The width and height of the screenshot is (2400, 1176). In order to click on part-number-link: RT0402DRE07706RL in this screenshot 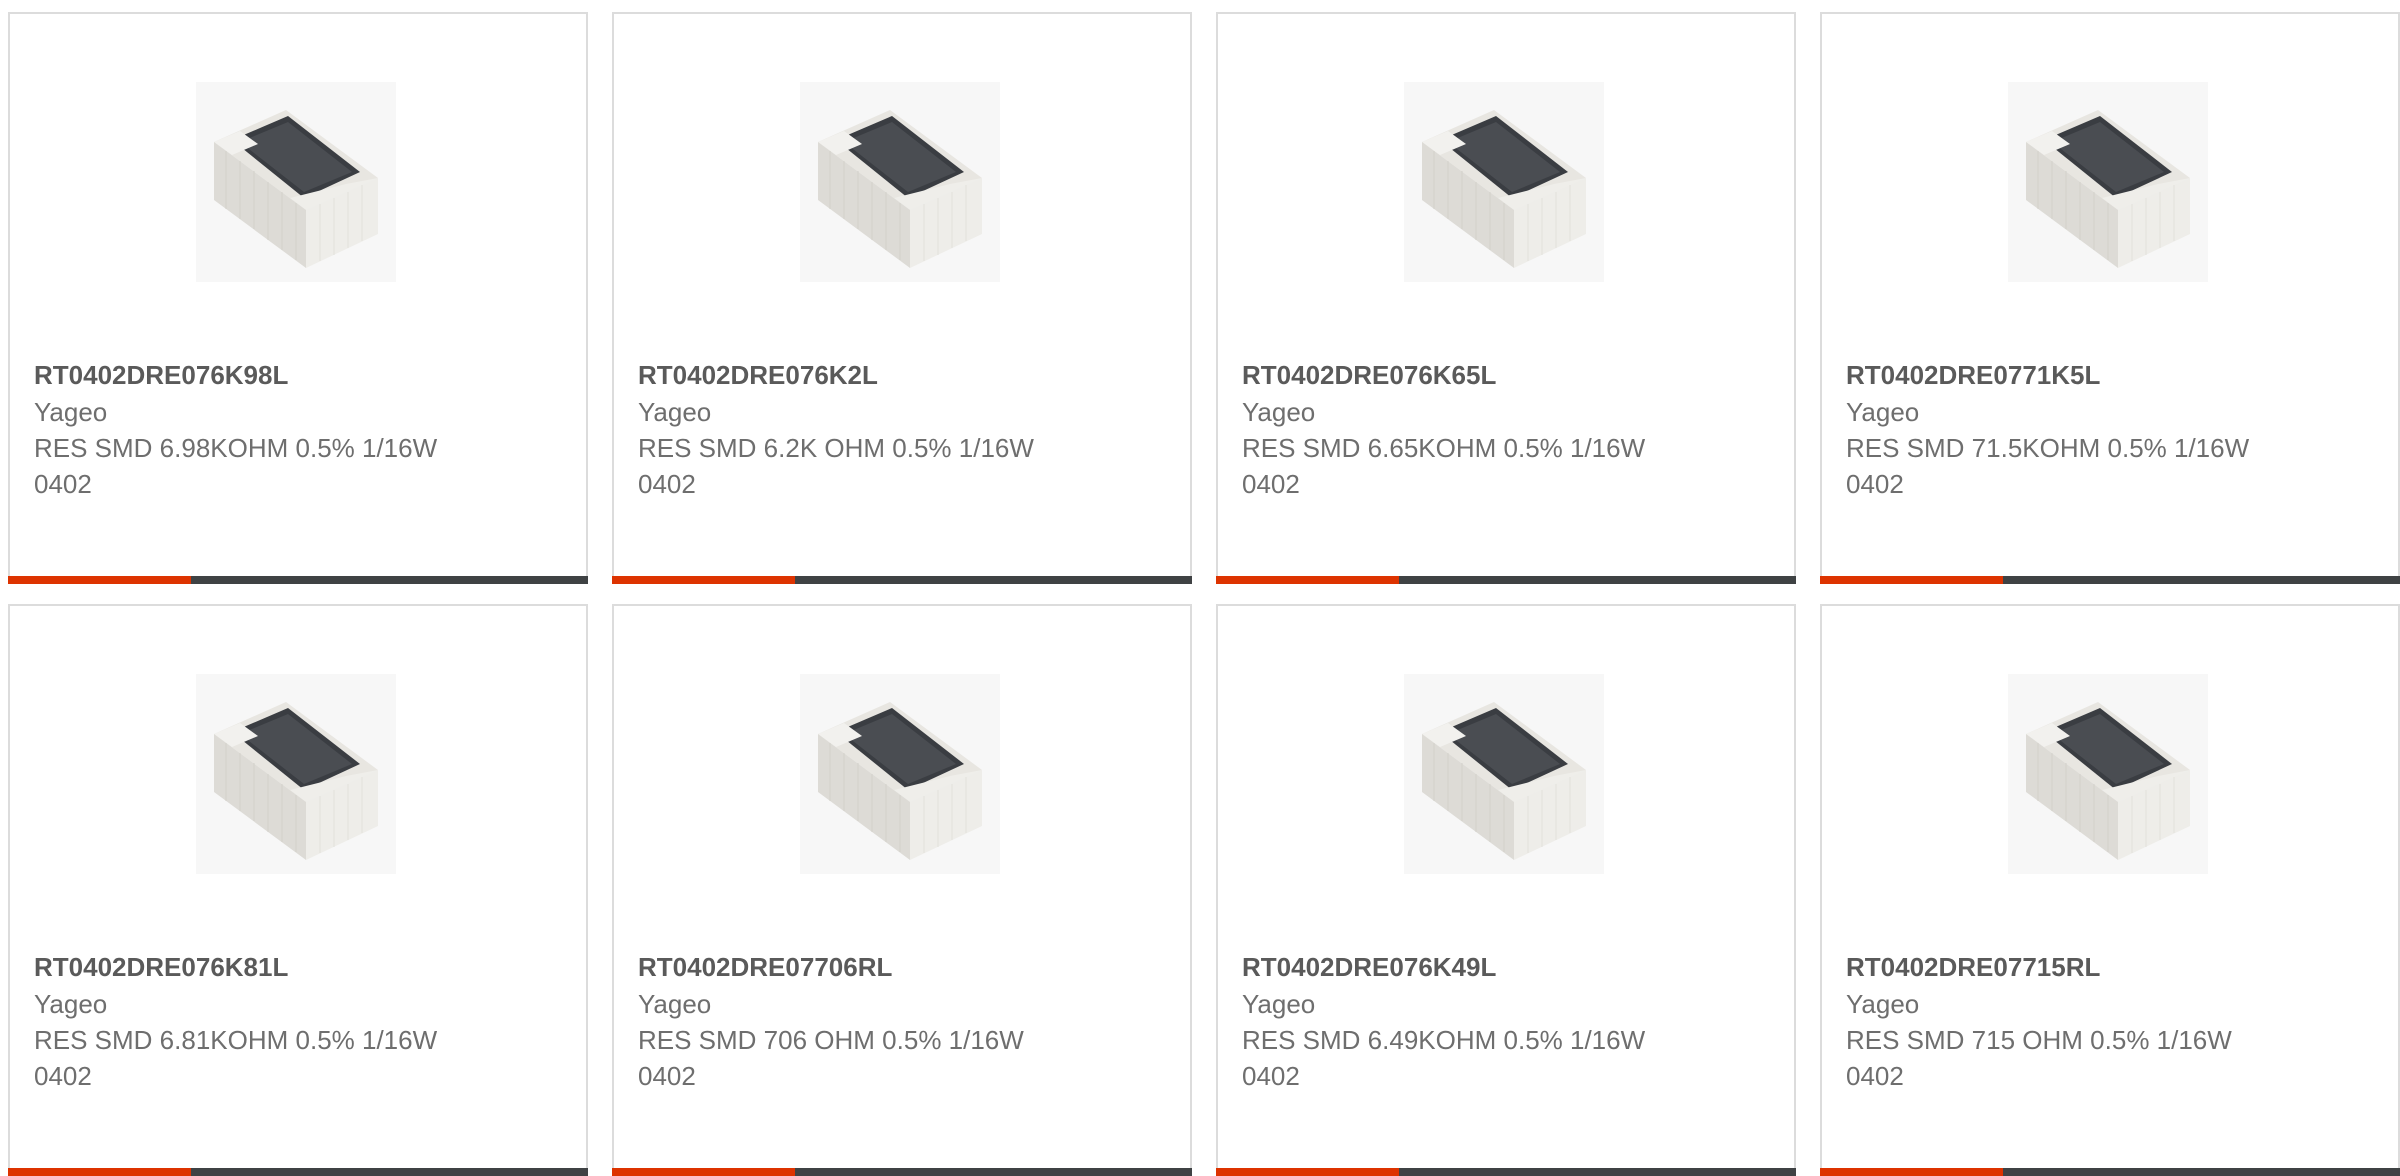, I will do `click(853, 967)`.